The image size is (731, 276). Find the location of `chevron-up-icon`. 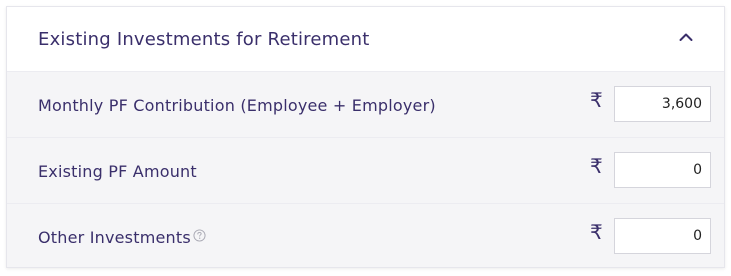

chevron-up-icon is located at coordinates (686, 37).